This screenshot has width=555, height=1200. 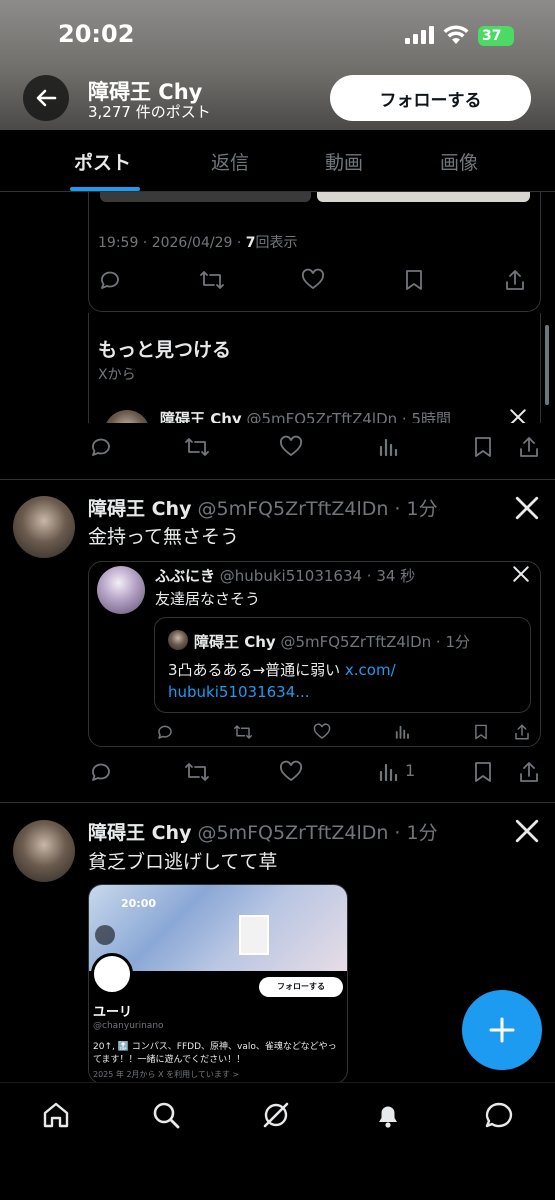 I want to click on author-name: ふぶにき, so click(x=185, y=576).